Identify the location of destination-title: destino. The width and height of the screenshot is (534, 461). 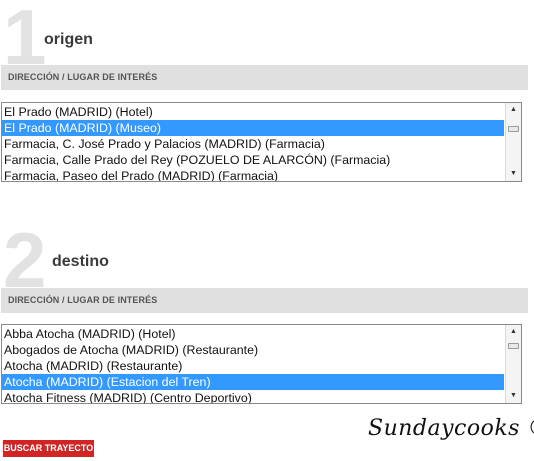
(80, 261).